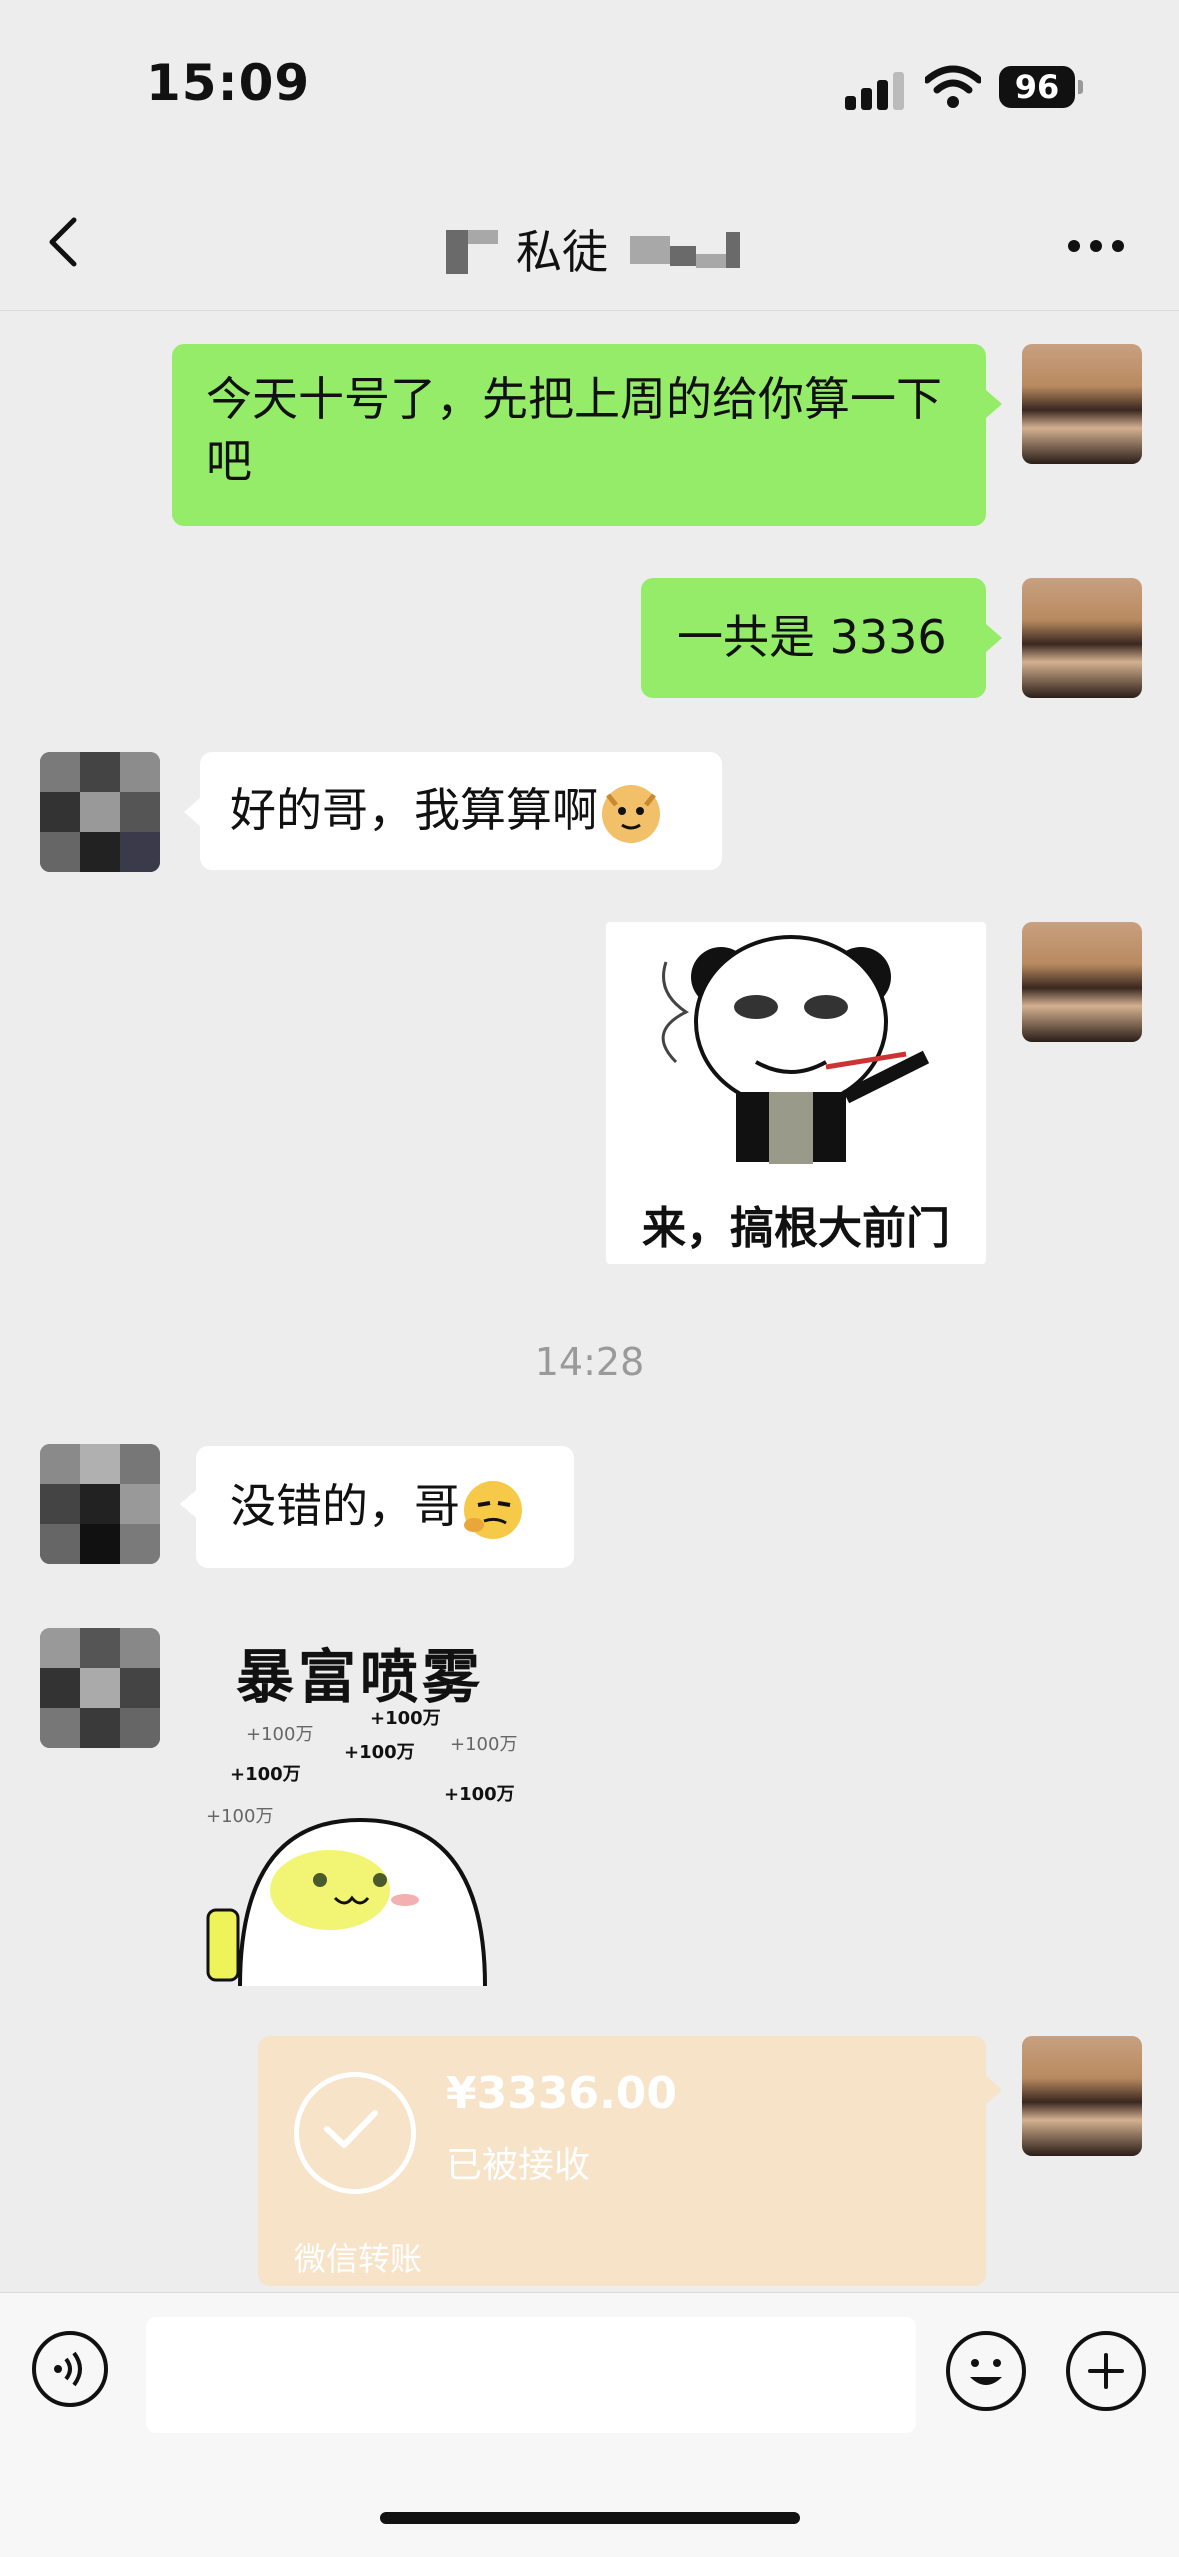 Image resolution: width=1179 pixels, height=2557 pixels. Describe the element at coordinates (589, 90) in the screenshot. I see `status-bar: 15:09 96` at that location.